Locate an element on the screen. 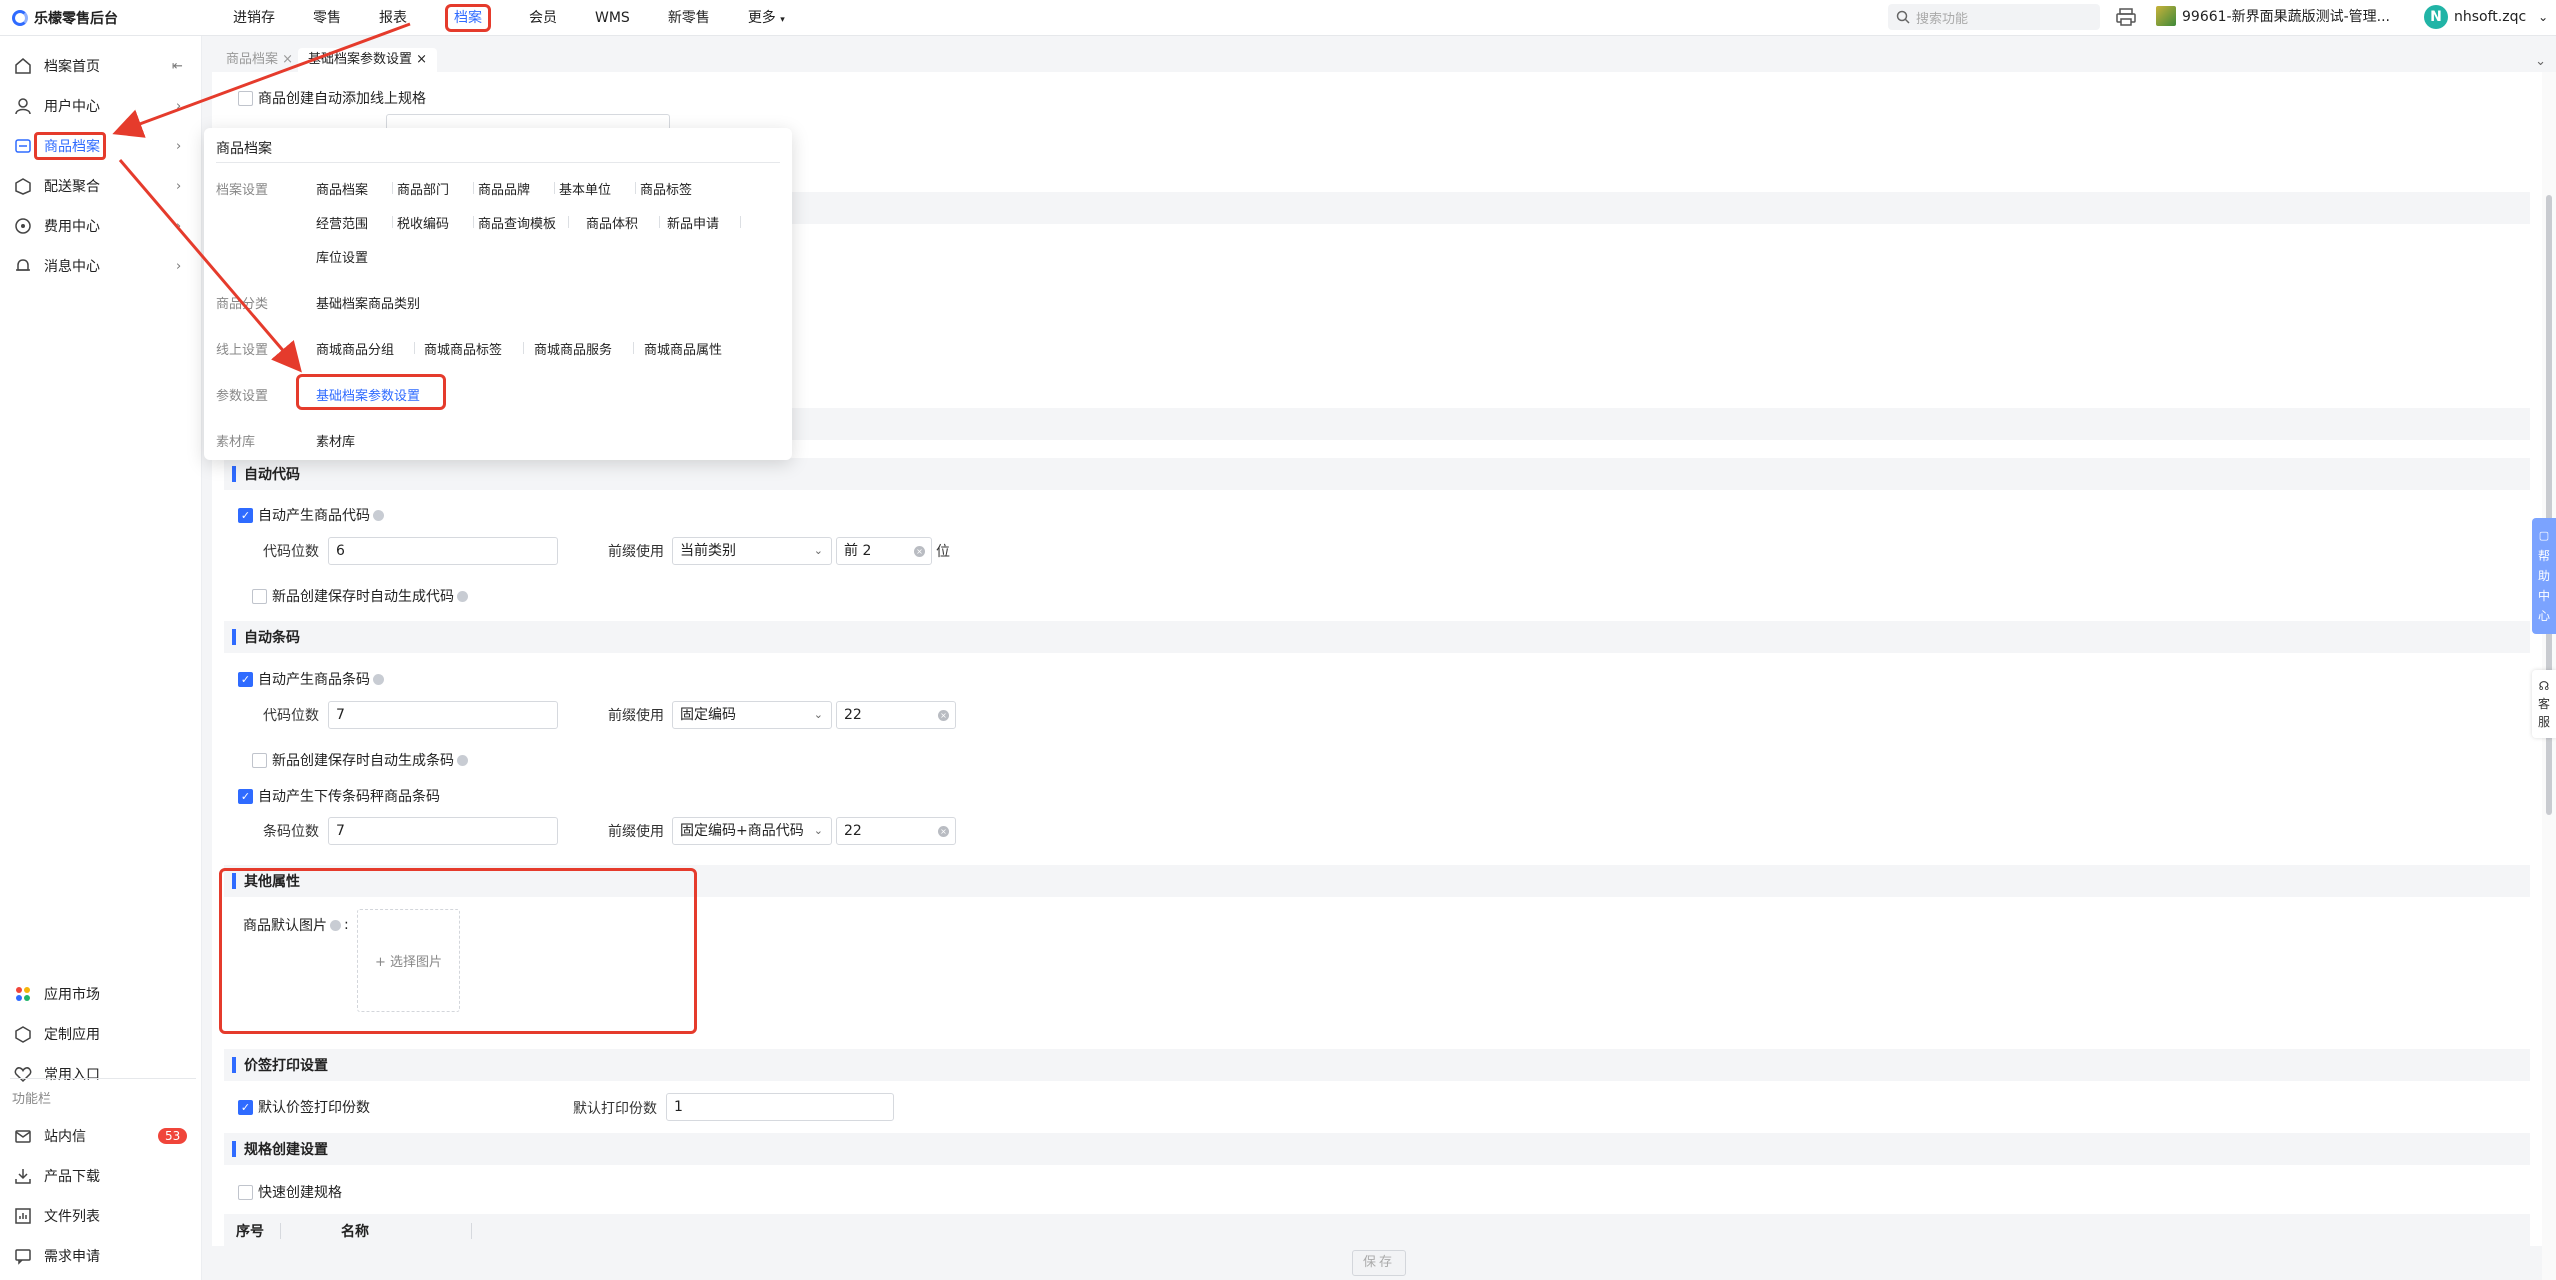 The image size is (2556, 1280). barcode-prefix-select: 固定编码 ⌄ is located at coordinates (752, 715).